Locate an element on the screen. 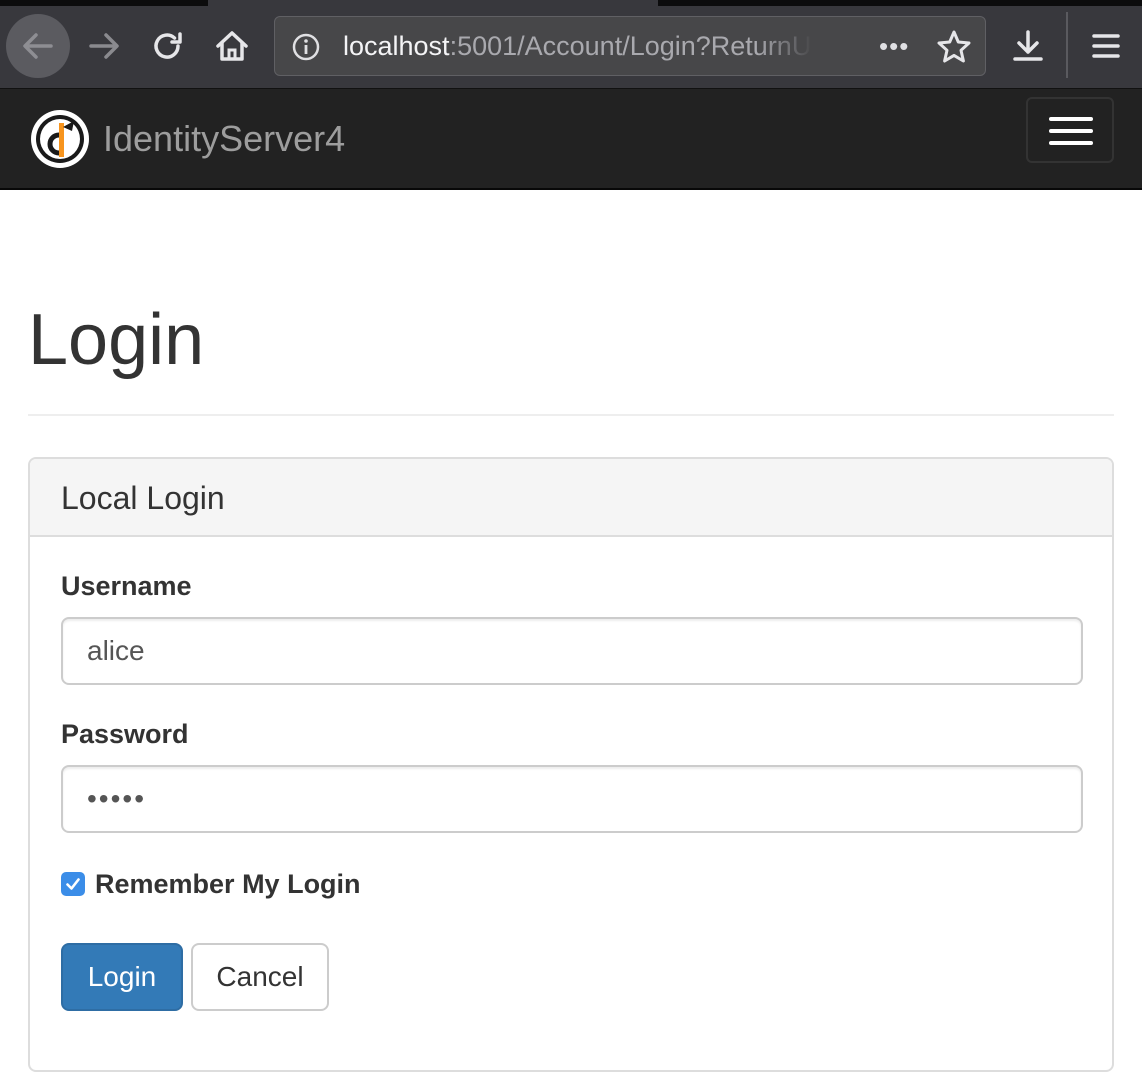 This screenshot has height=1084, width=1142. active-tab is located at coordinates (433, 3).